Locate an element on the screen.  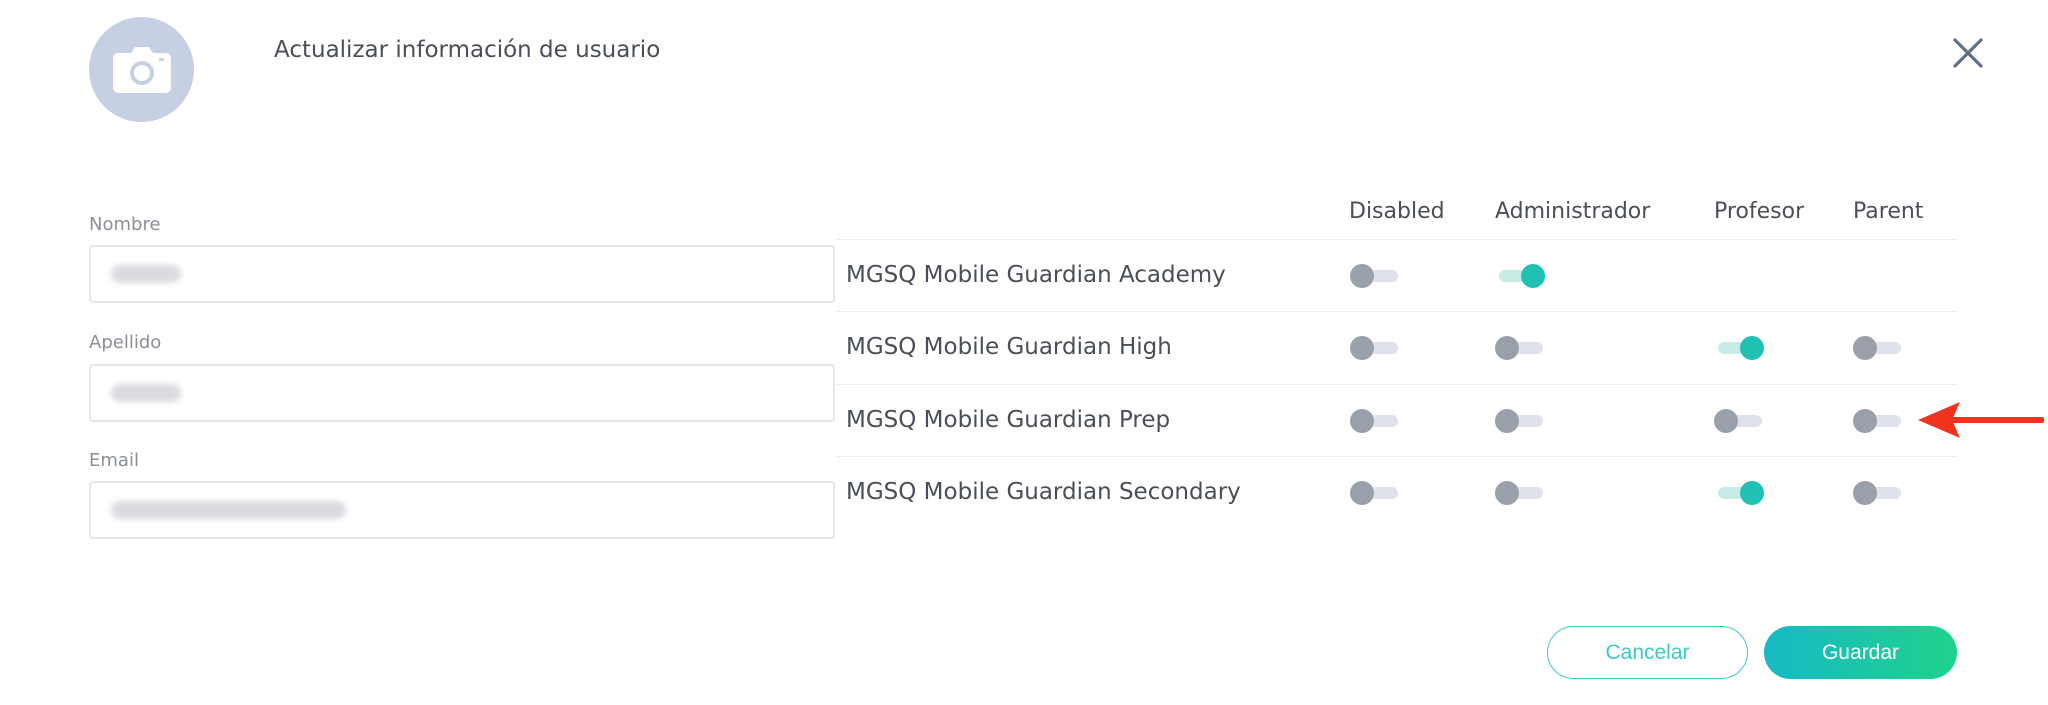
close-icon is located at coordinates (1968, 53).